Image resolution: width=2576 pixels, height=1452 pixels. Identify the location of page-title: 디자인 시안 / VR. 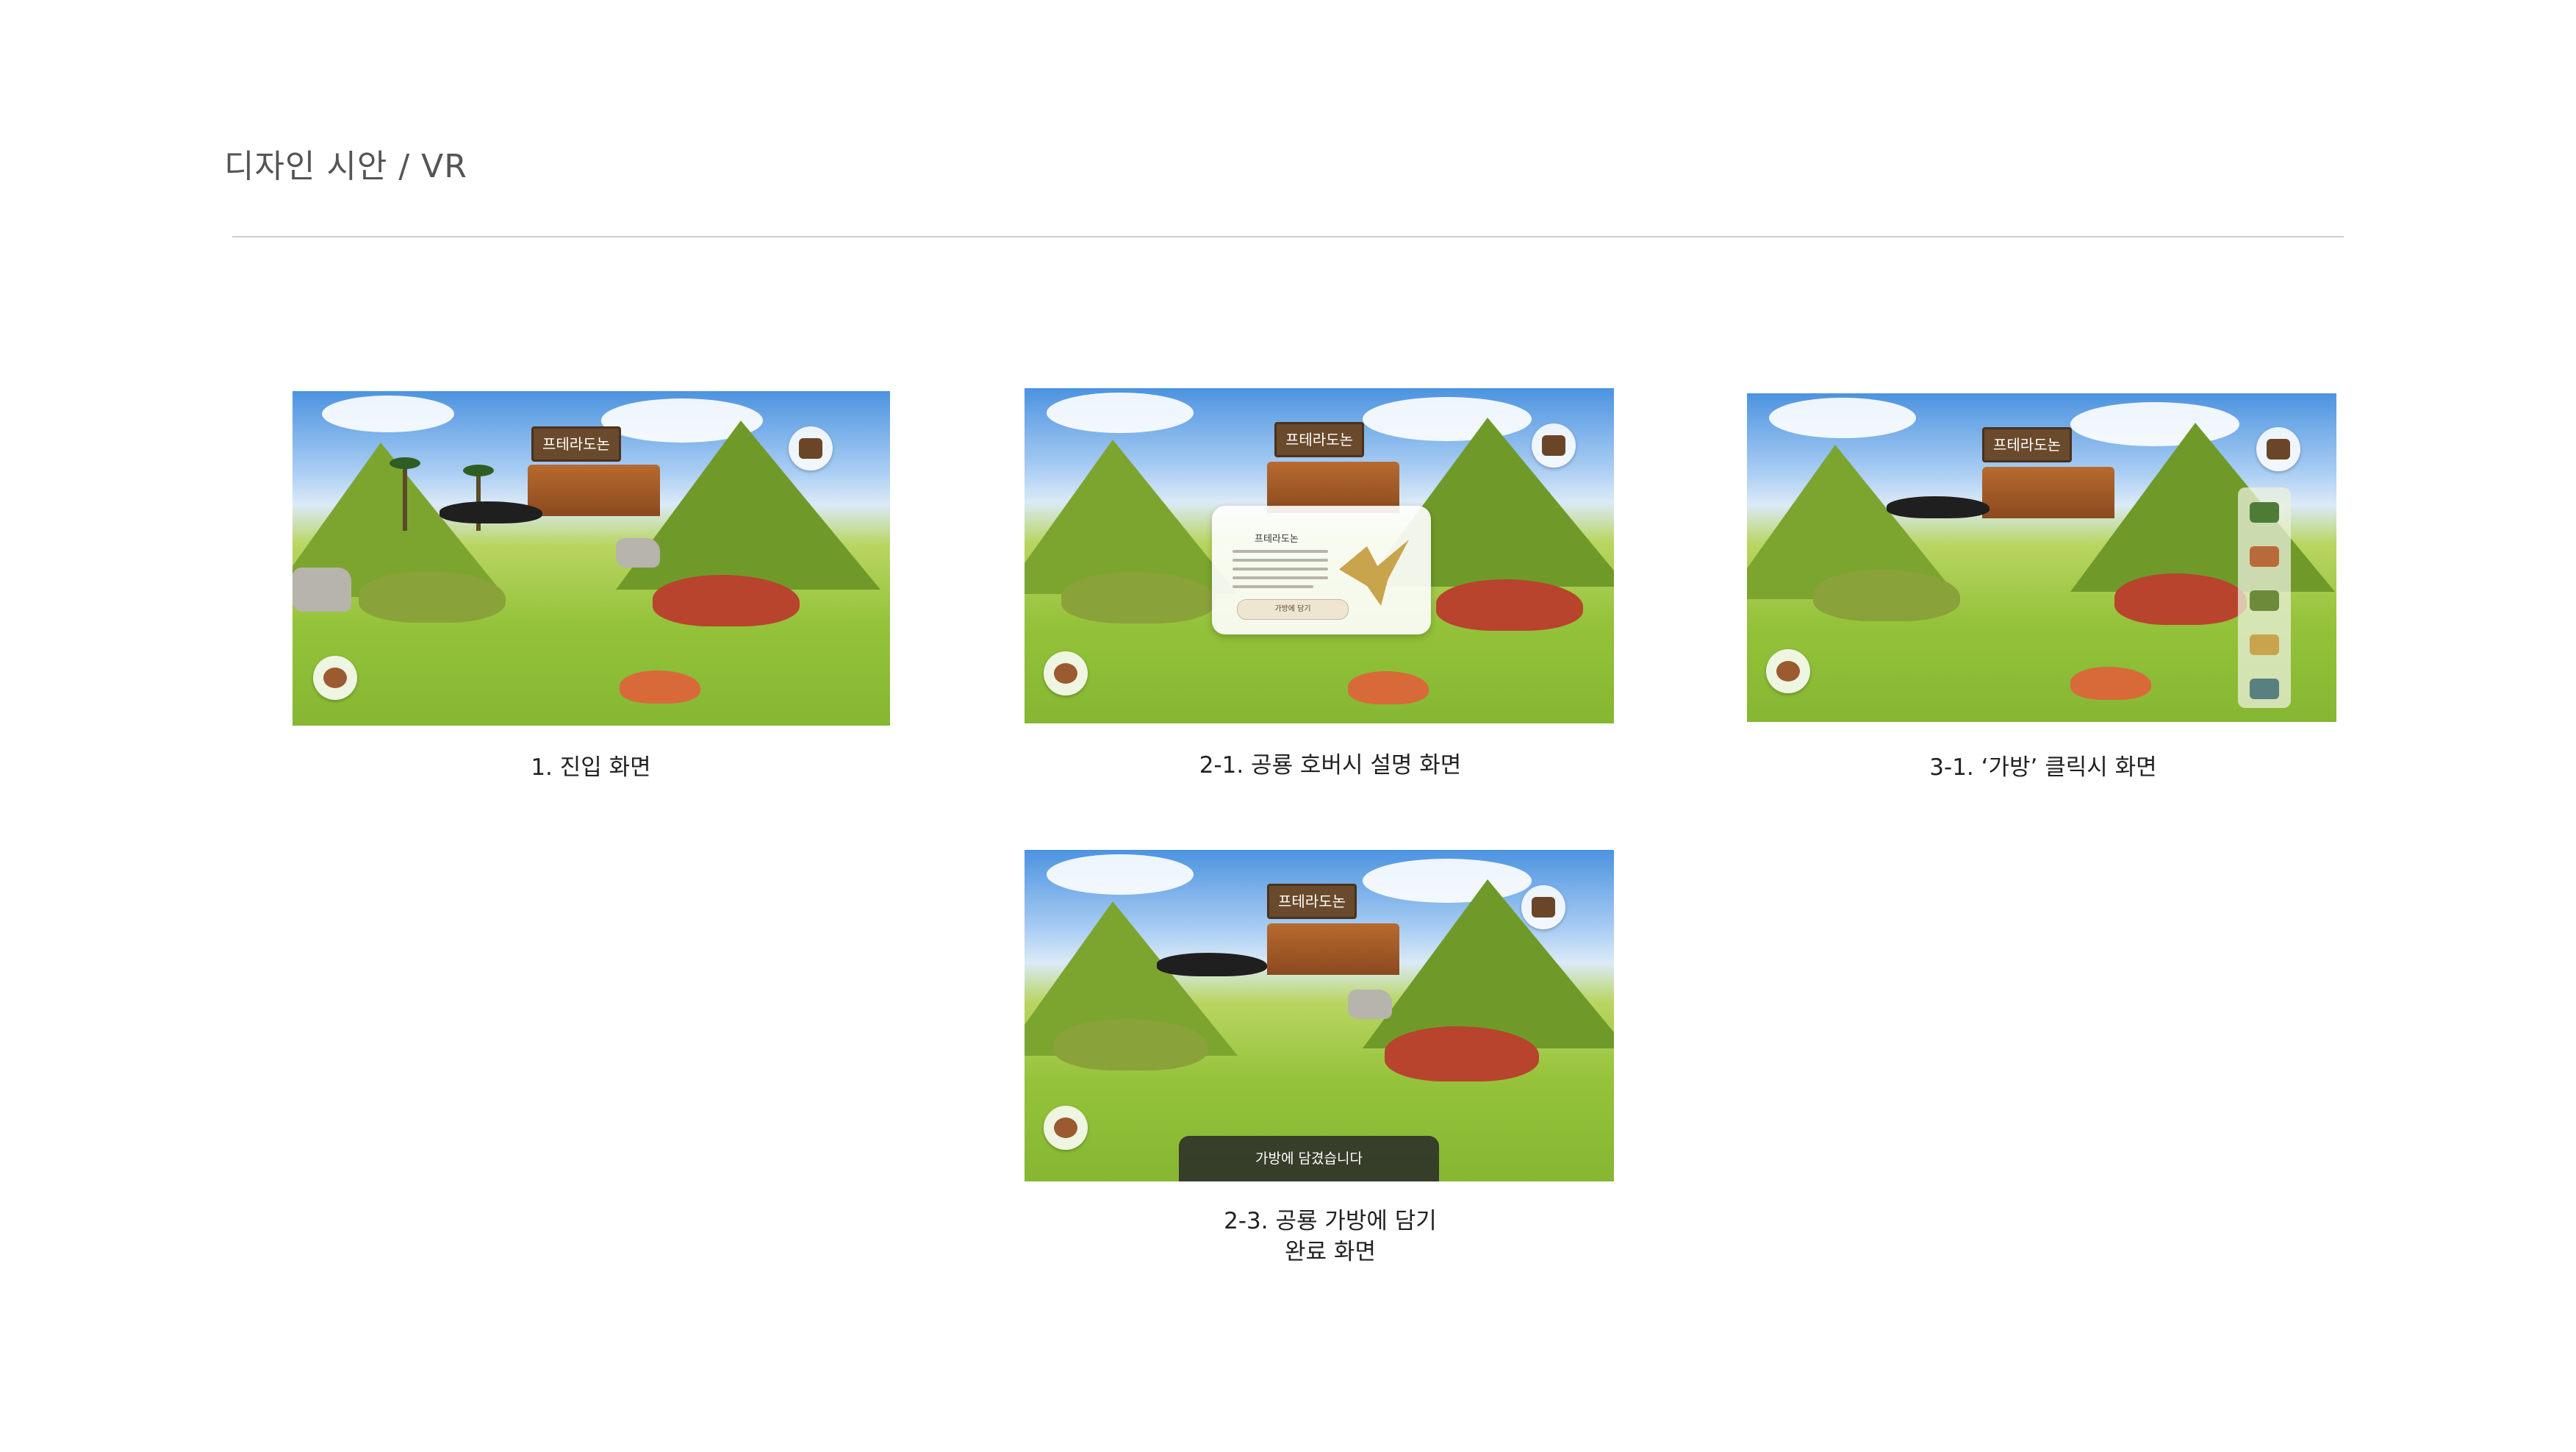
(345, 167).